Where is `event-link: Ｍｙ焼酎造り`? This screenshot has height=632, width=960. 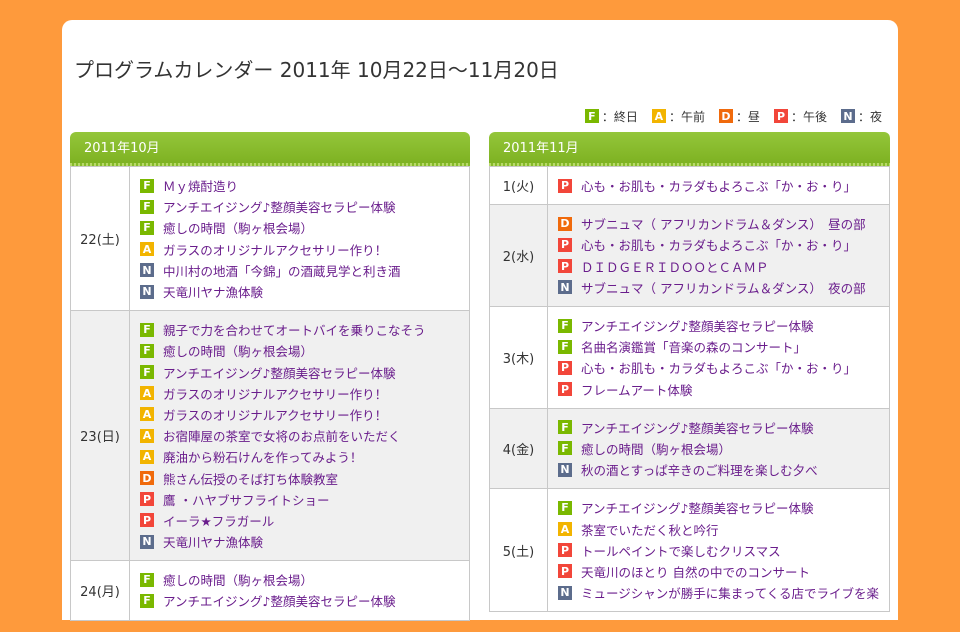 event-link: Ｍｙ焼酎造り is located at coordinates (200, 185).